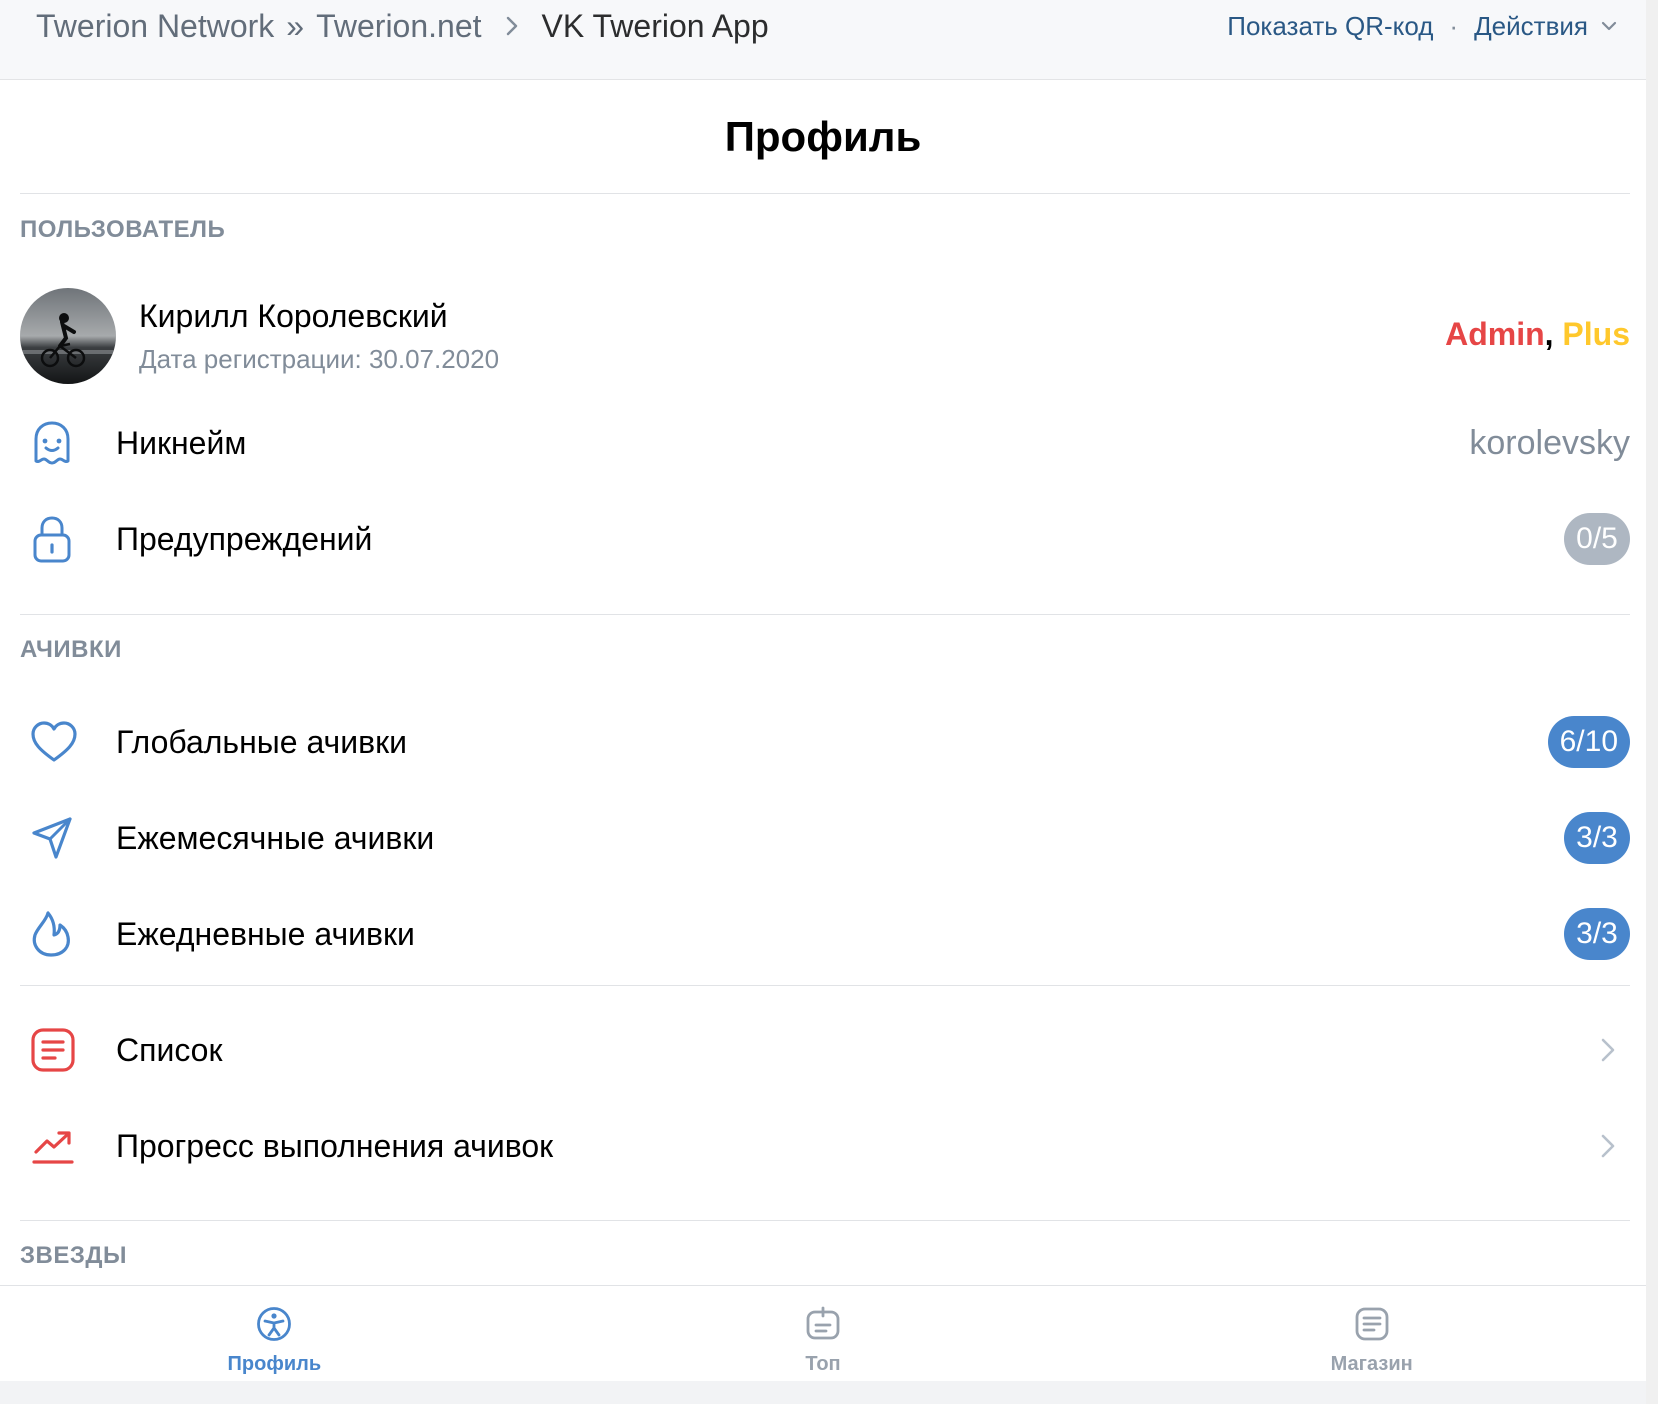  What do you see at coordinates (155, 26) in the screenshot?
I see `breadcrumb-network: Twerion Network` at bounding box center [155, 26].